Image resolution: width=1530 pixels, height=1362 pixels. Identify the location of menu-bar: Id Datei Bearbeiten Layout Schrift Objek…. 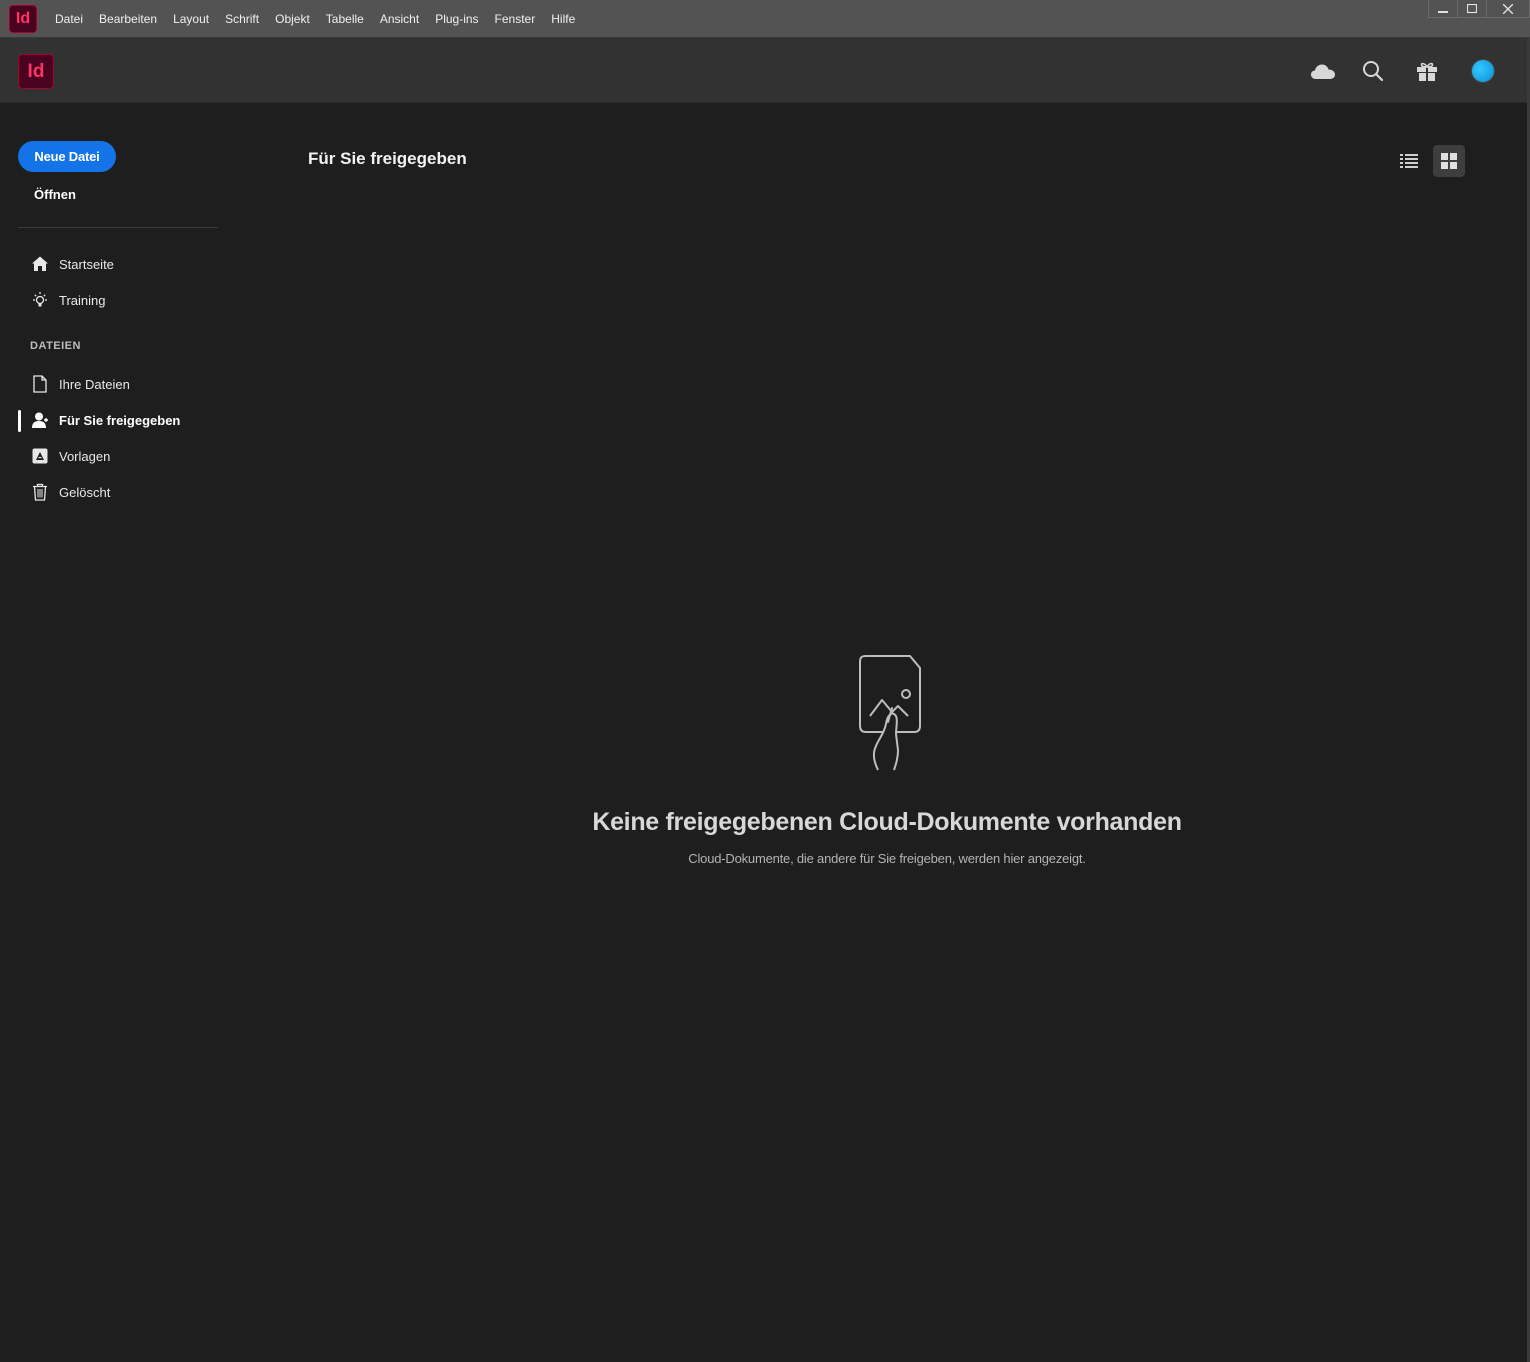
(765, 19).